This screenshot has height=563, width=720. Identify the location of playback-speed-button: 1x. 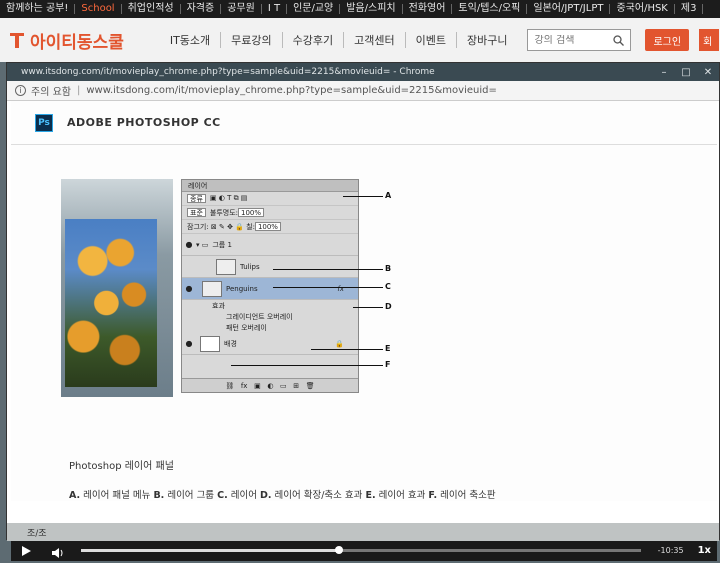
(704, 550).